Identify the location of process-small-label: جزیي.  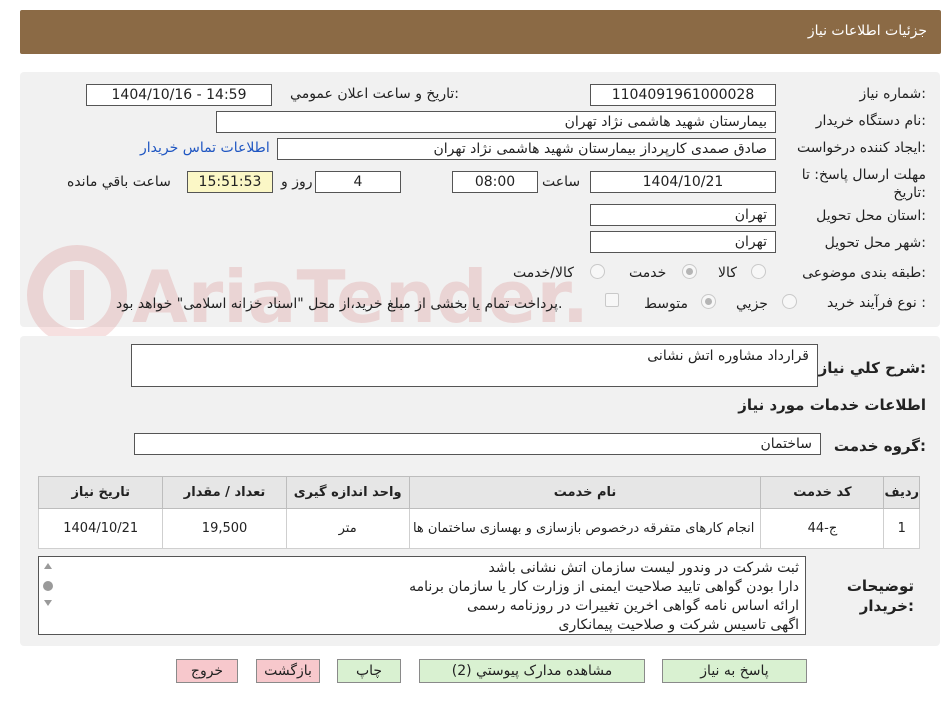
(752, 304).